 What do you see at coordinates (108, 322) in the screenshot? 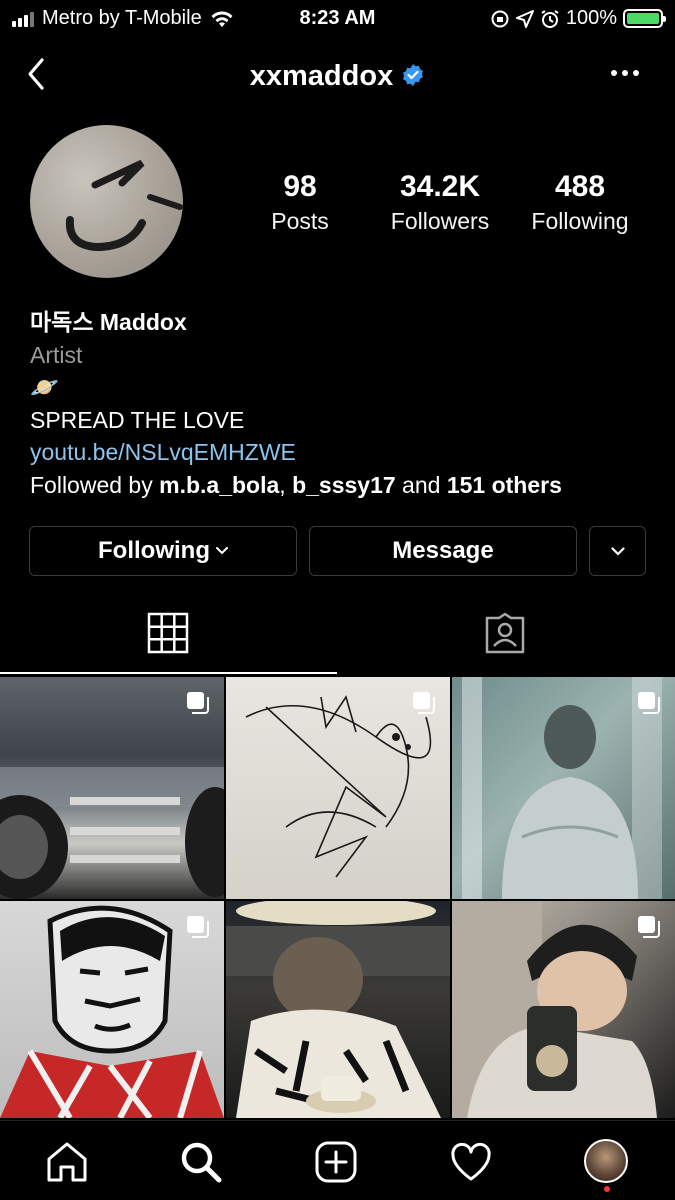
I see `display-name: 마독스 Maddox` at bounding box center [108, 322].